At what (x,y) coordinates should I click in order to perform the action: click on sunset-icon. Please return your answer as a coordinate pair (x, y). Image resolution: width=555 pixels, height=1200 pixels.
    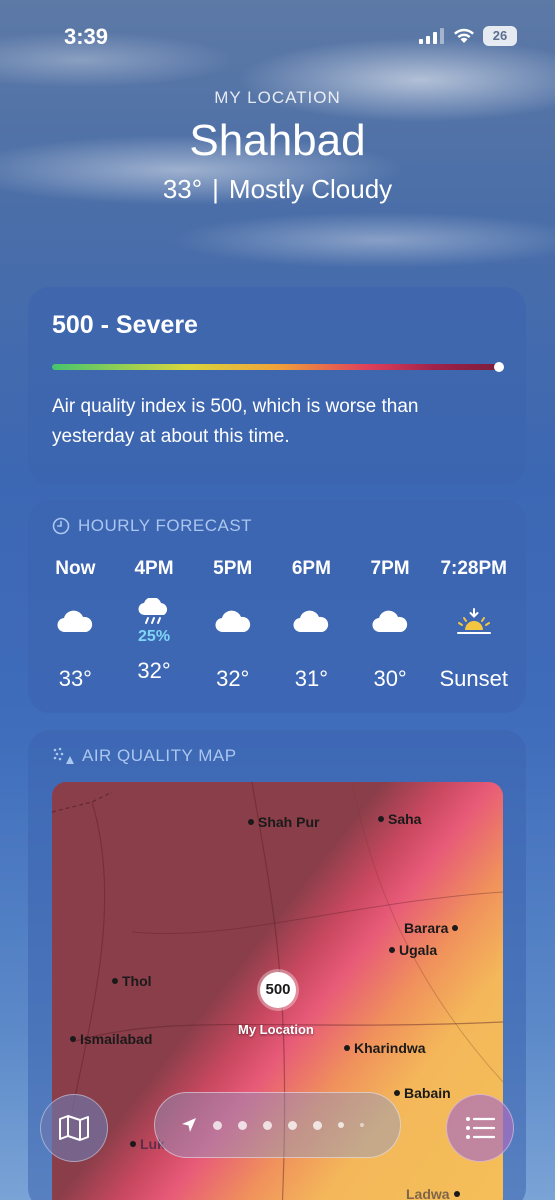
    Looking at the image, I should click on (473, 622).